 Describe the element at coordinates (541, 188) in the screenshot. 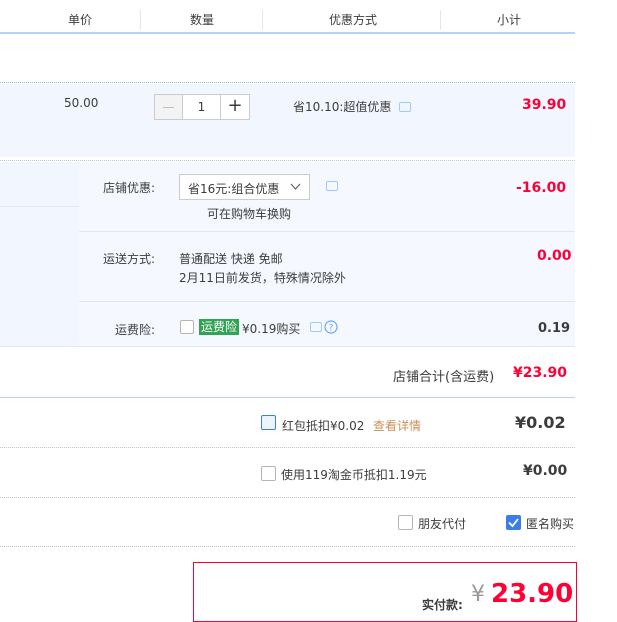

I see `shop-discount-value: -16.00` at that location.